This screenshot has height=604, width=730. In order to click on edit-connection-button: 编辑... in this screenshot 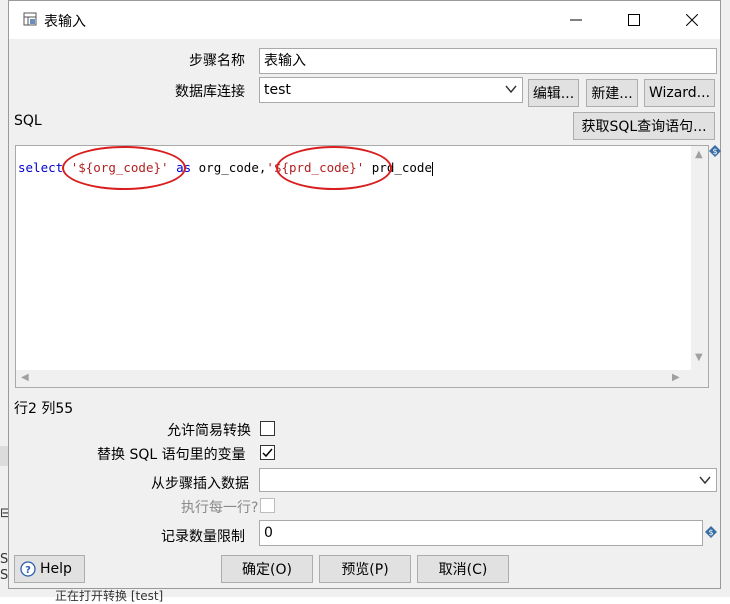, I will do `click(553, 93)`.